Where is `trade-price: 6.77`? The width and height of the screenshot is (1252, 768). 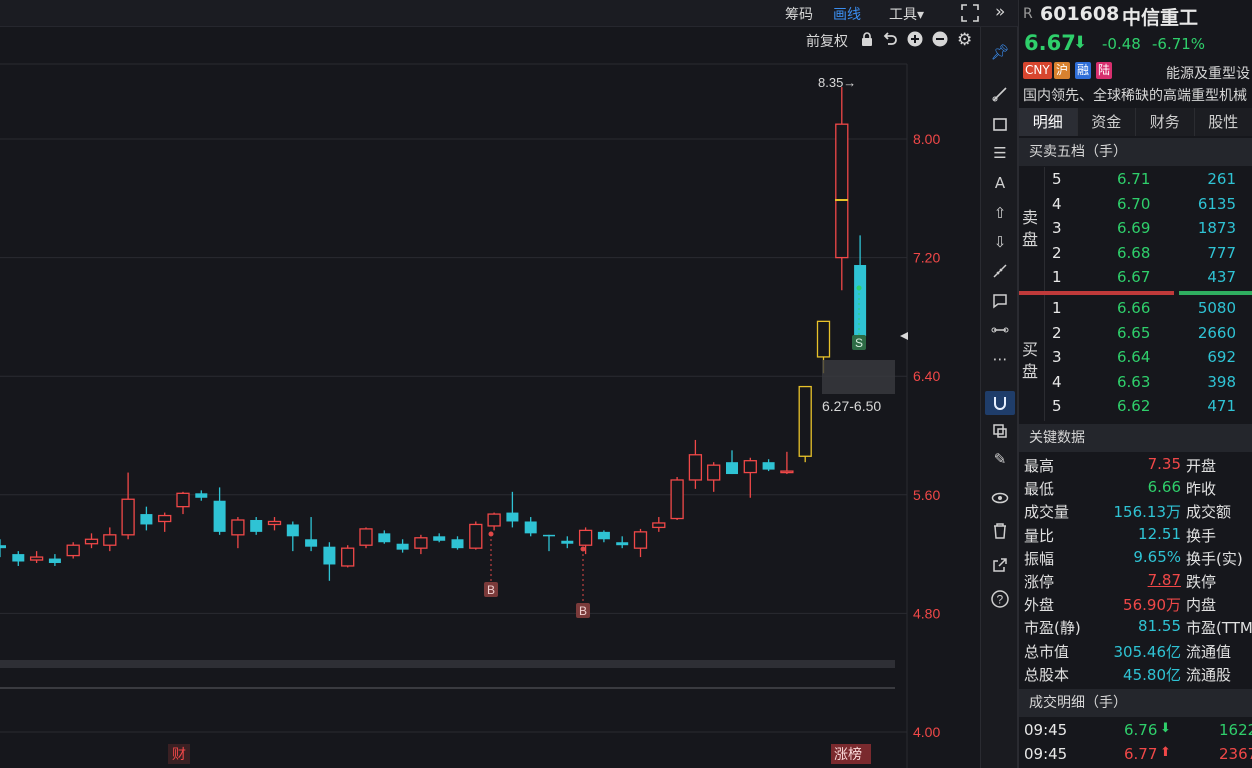
trade-price: 6.77 is located at coordinates (1141, 754).